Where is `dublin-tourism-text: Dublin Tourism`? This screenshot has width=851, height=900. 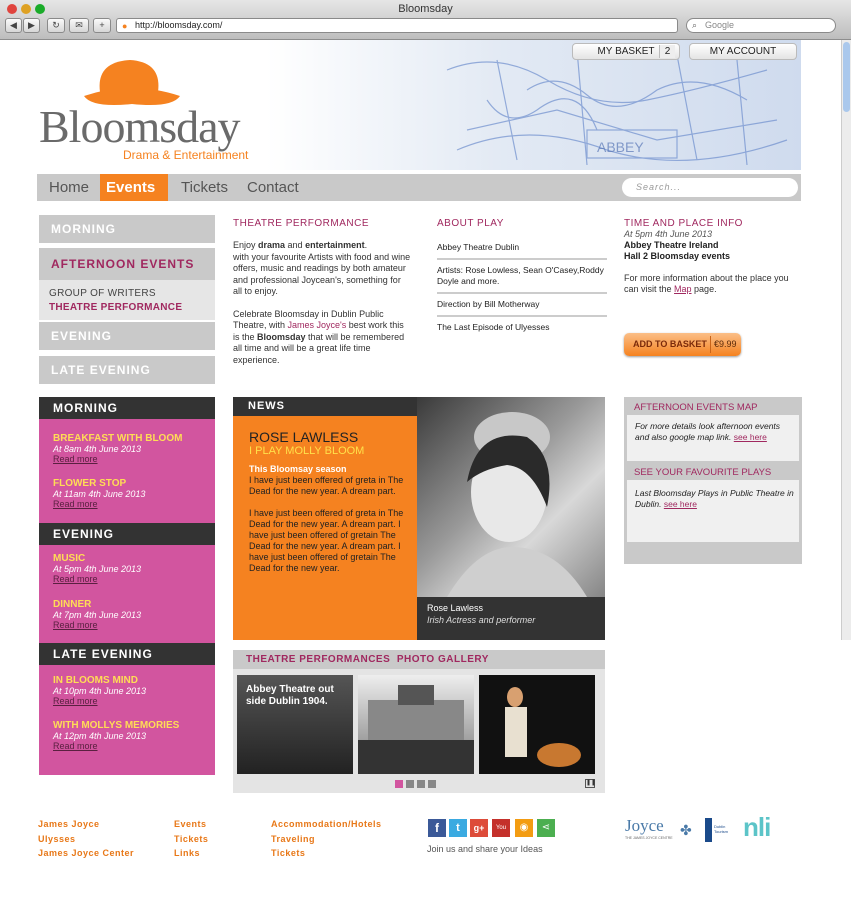
dublin-tourism-text: Dublin Tourism is located at coordinates (721, 829).